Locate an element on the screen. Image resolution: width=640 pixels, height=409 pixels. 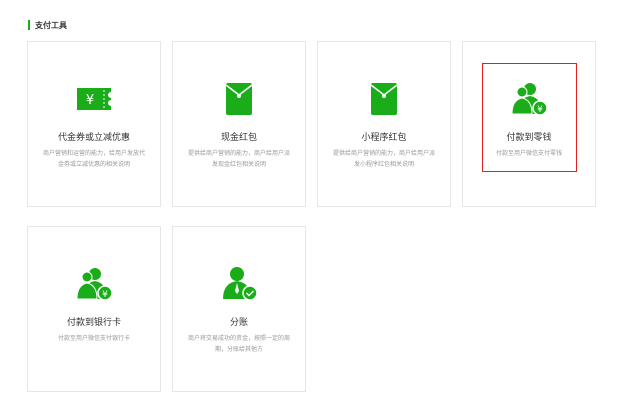
card-title: 付款到银行卡 is located at coordinates (93, 323).